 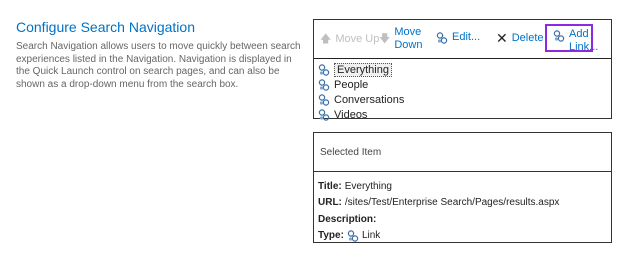 What do you see at coordinates (369, 99) in the screenshot?
I see `nav-item-label: Conversations` at bounding box center [369, 99].